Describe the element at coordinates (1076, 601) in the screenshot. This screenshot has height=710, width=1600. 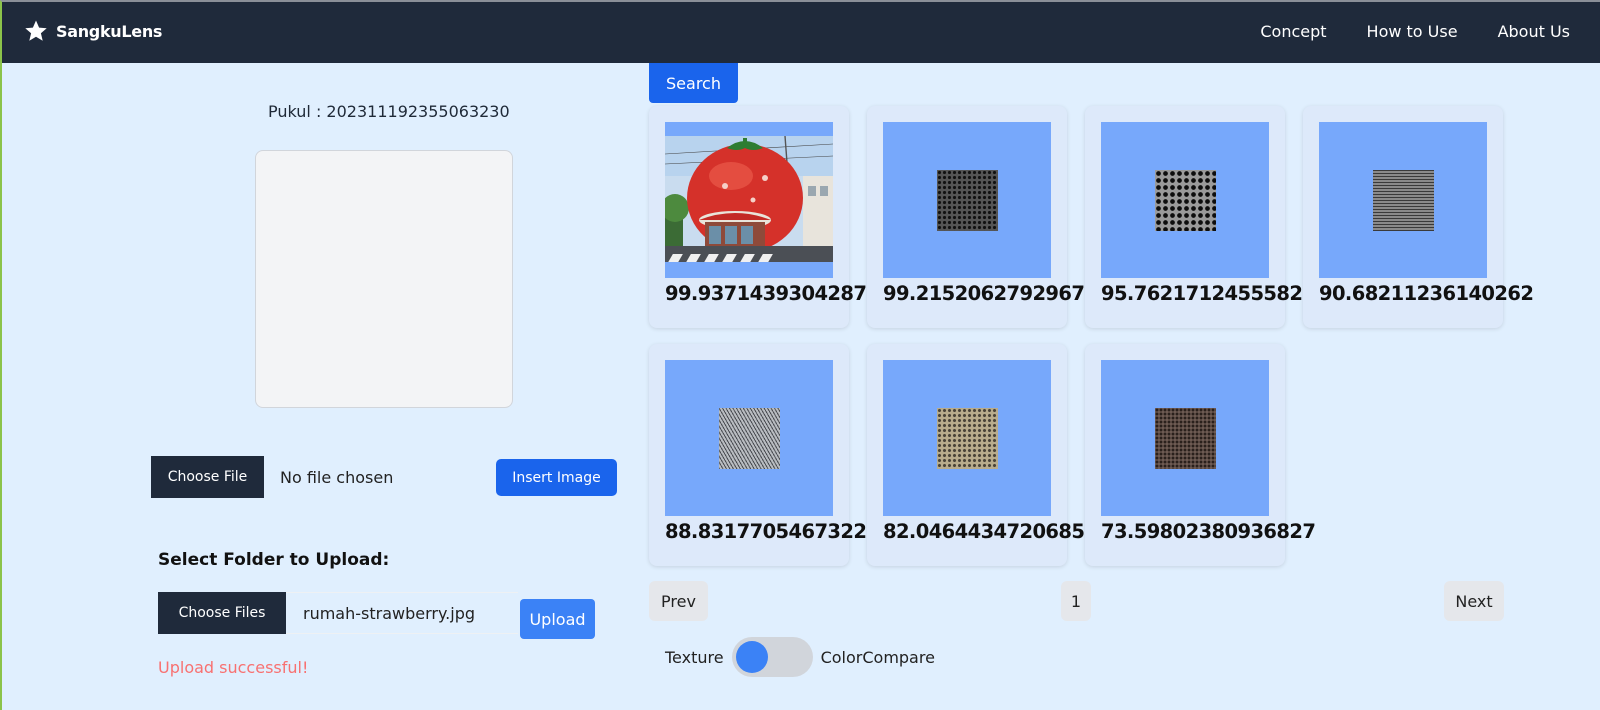
I see `page-number-button: 1` at that location.